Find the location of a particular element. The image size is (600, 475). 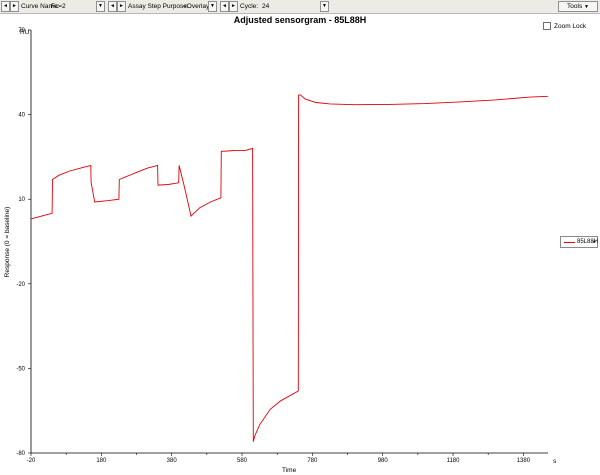

x-axis-title: Time is located at coordinates (289, 470).